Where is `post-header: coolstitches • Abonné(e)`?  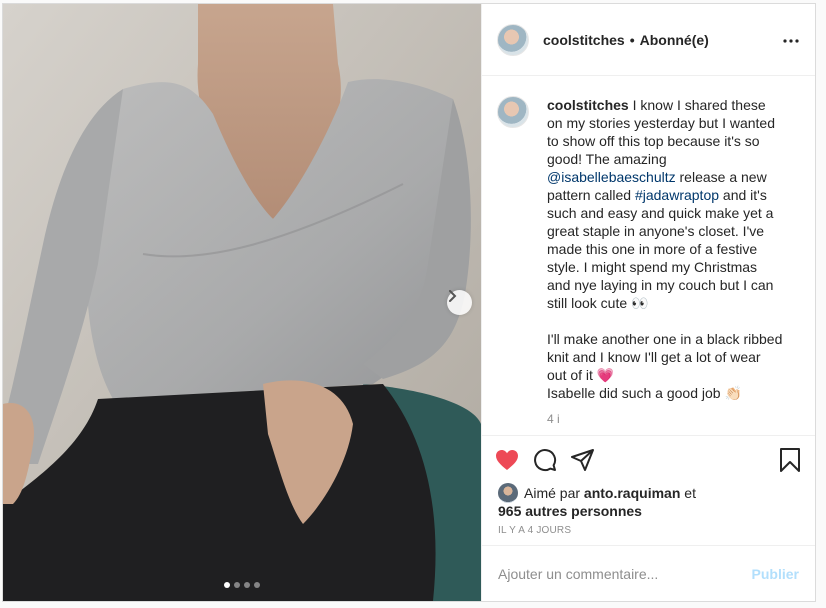 post-header: coolstitches • Abonné(e) is located at coordinates (648, 40).